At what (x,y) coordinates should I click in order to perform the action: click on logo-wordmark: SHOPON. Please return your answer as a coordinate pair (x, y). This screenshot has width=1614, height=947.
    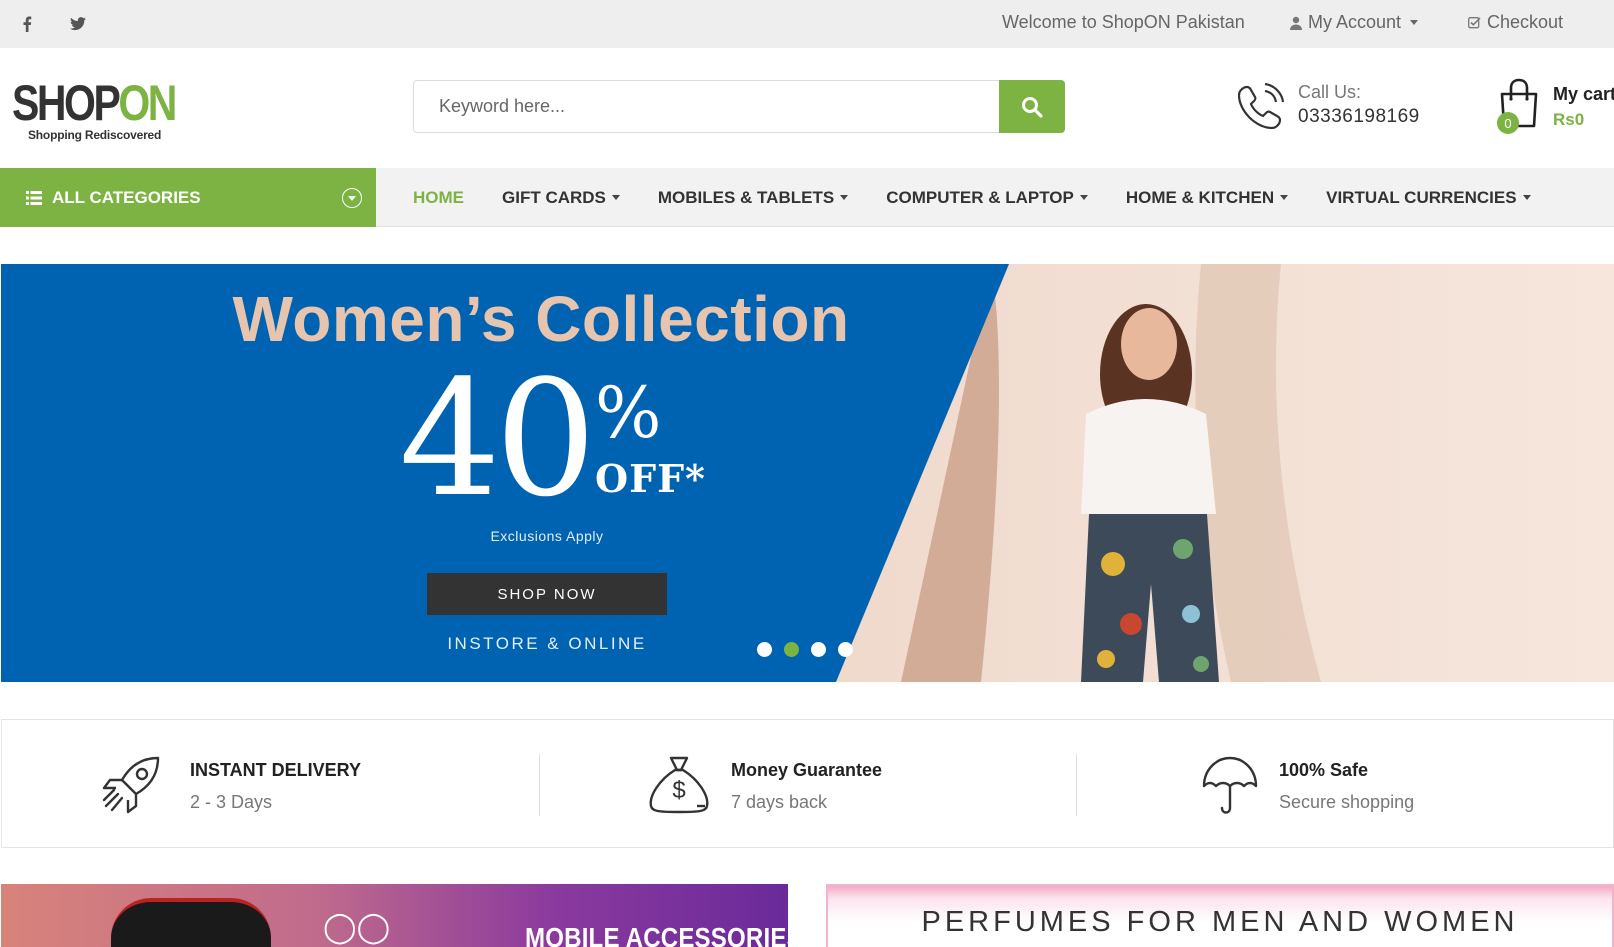
    Looking at the image, I should click on (94, 103).